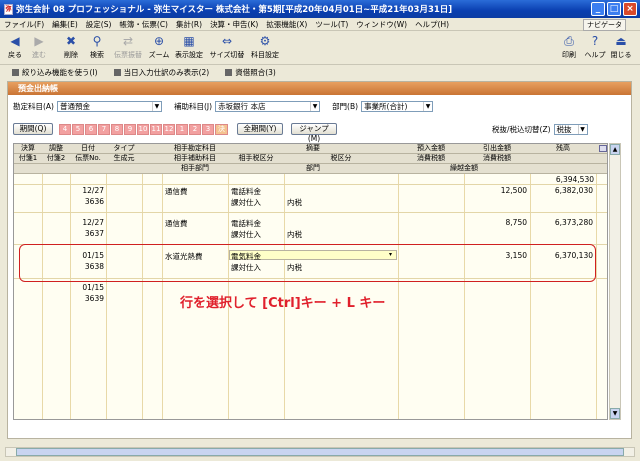  Describe the element at coordinates (283, 303) in the screenshot. I see `annotation-text: 行を選択して [Ctrl]キー + L キー` at that location.